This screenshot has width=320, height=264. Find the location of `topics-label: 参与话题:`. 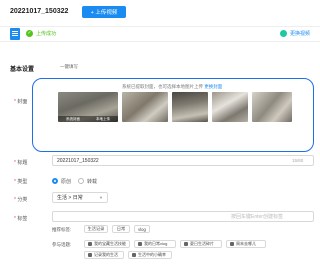

topics-label: 参与话题: is located at coordinates (62, 244).